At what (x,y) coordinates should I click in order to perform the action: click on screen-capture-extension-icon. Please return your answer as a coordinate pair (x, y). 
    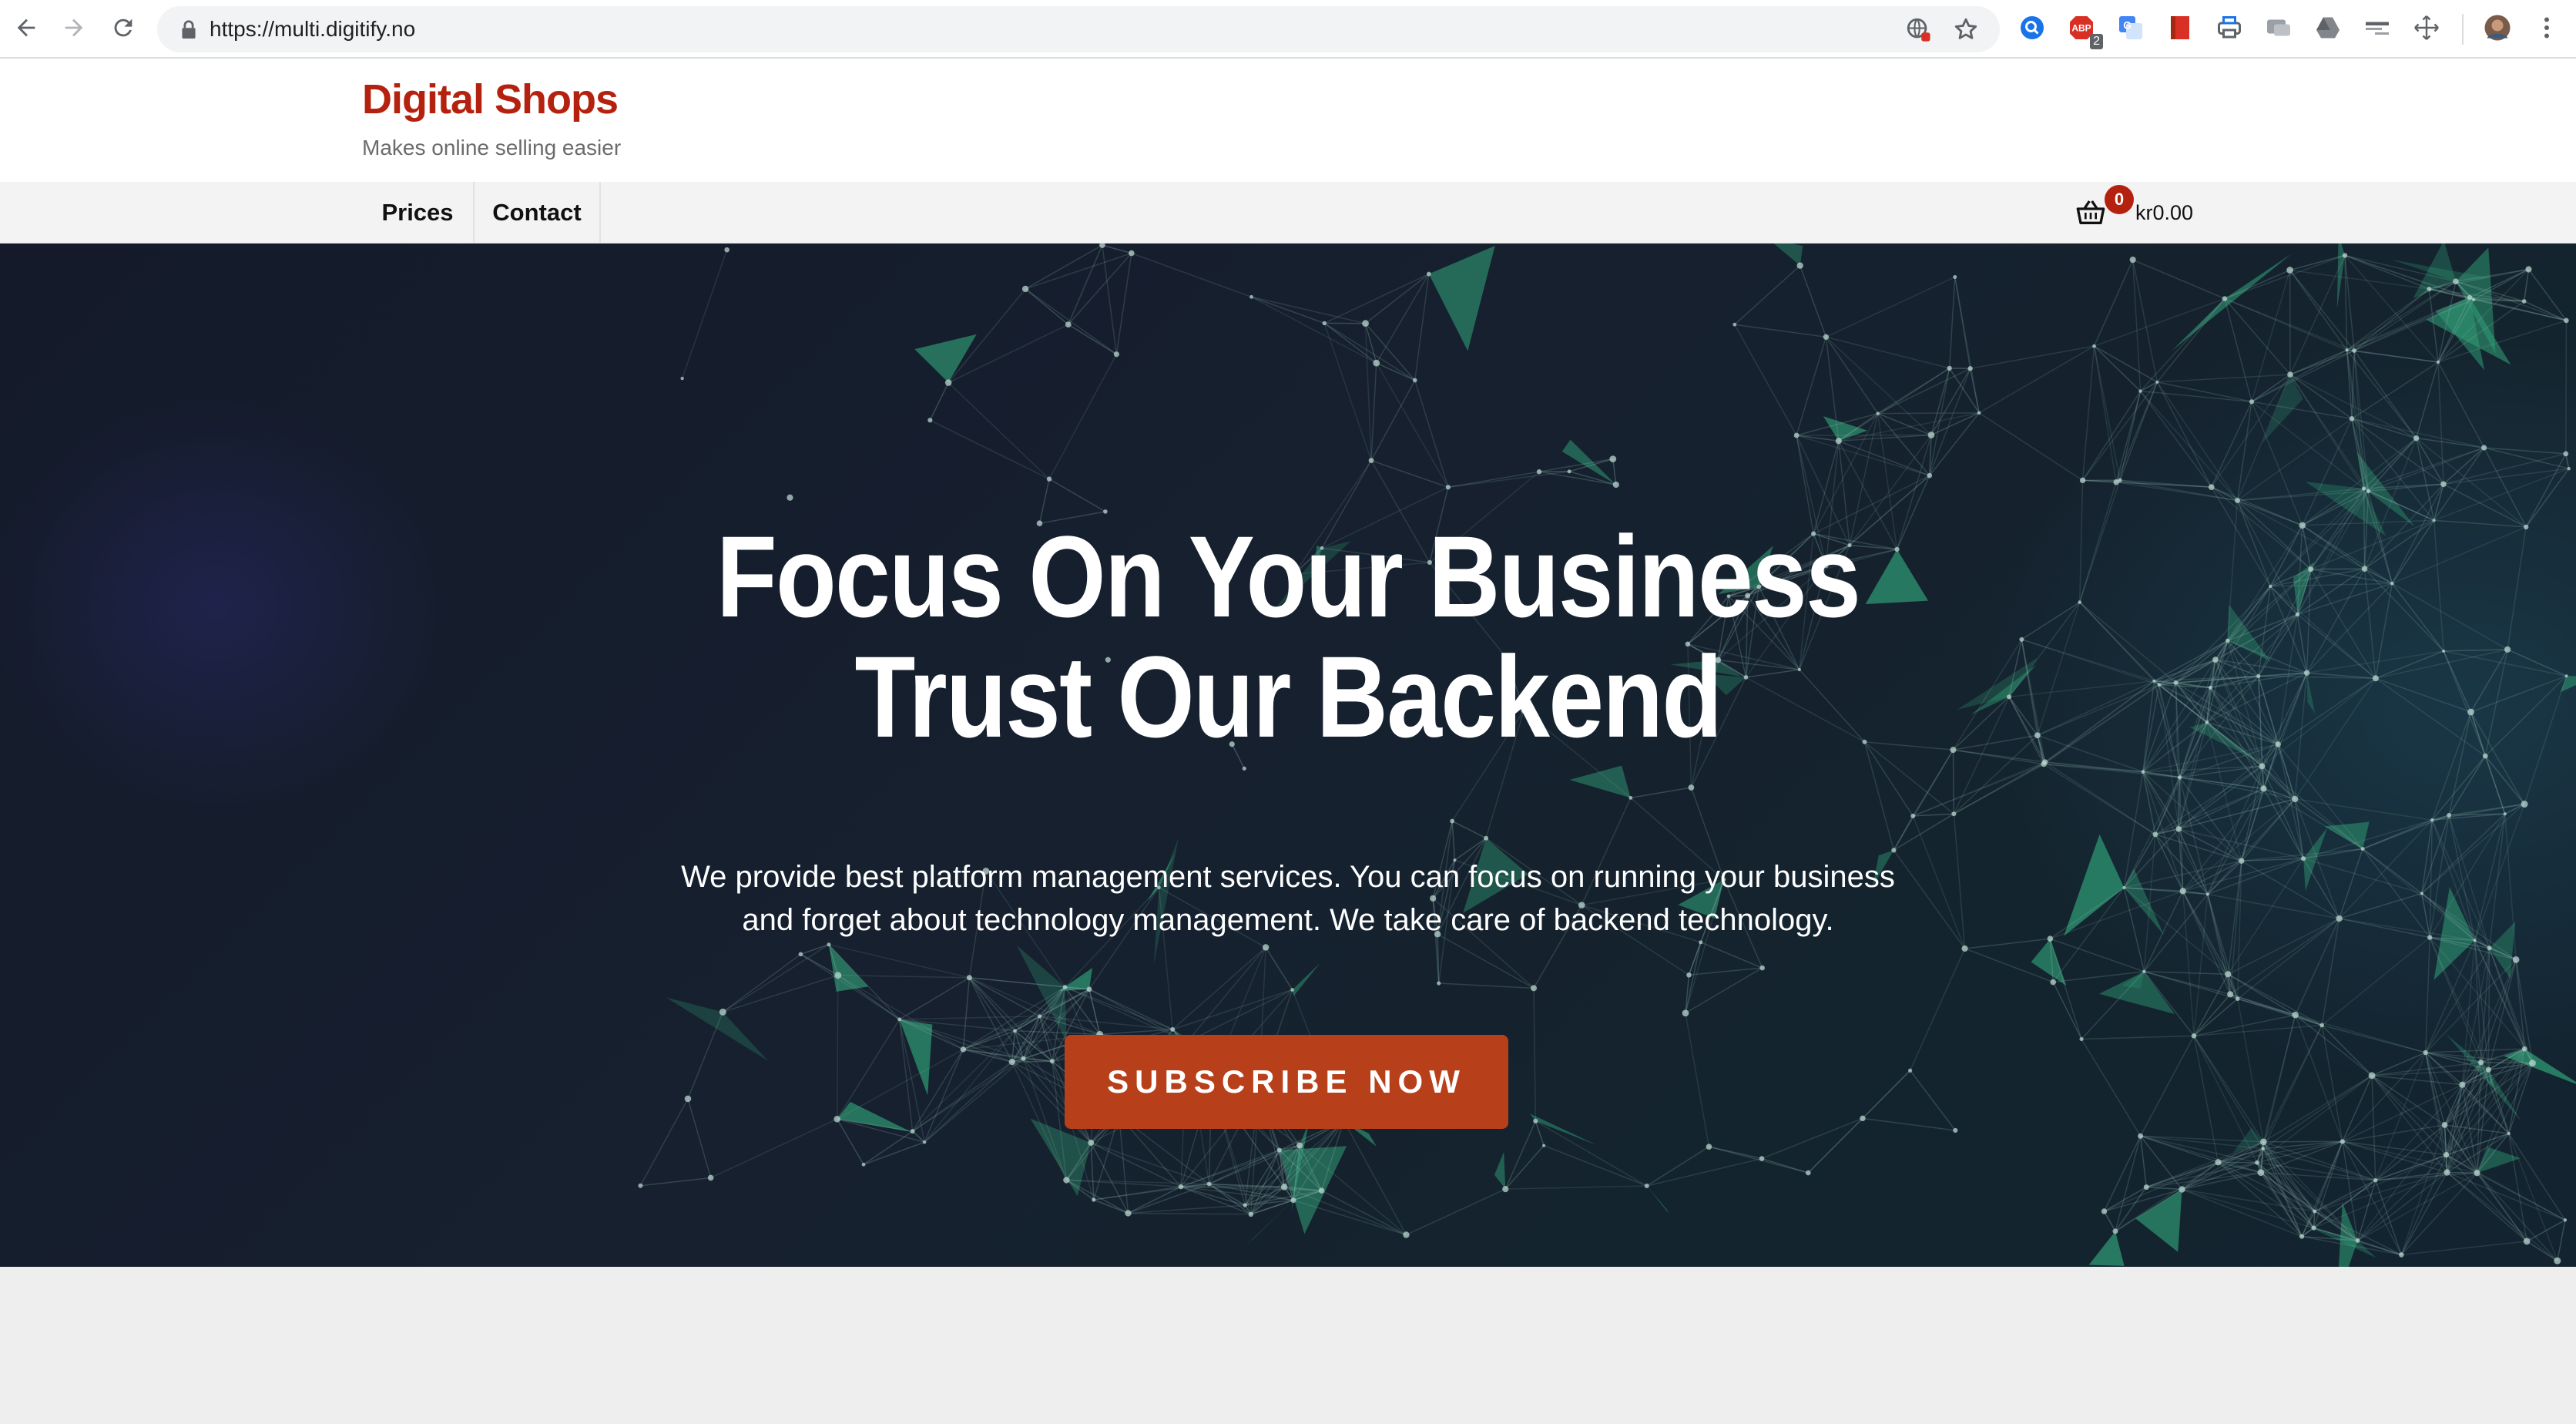
    Looking at the image, I should click on (2278, 27).